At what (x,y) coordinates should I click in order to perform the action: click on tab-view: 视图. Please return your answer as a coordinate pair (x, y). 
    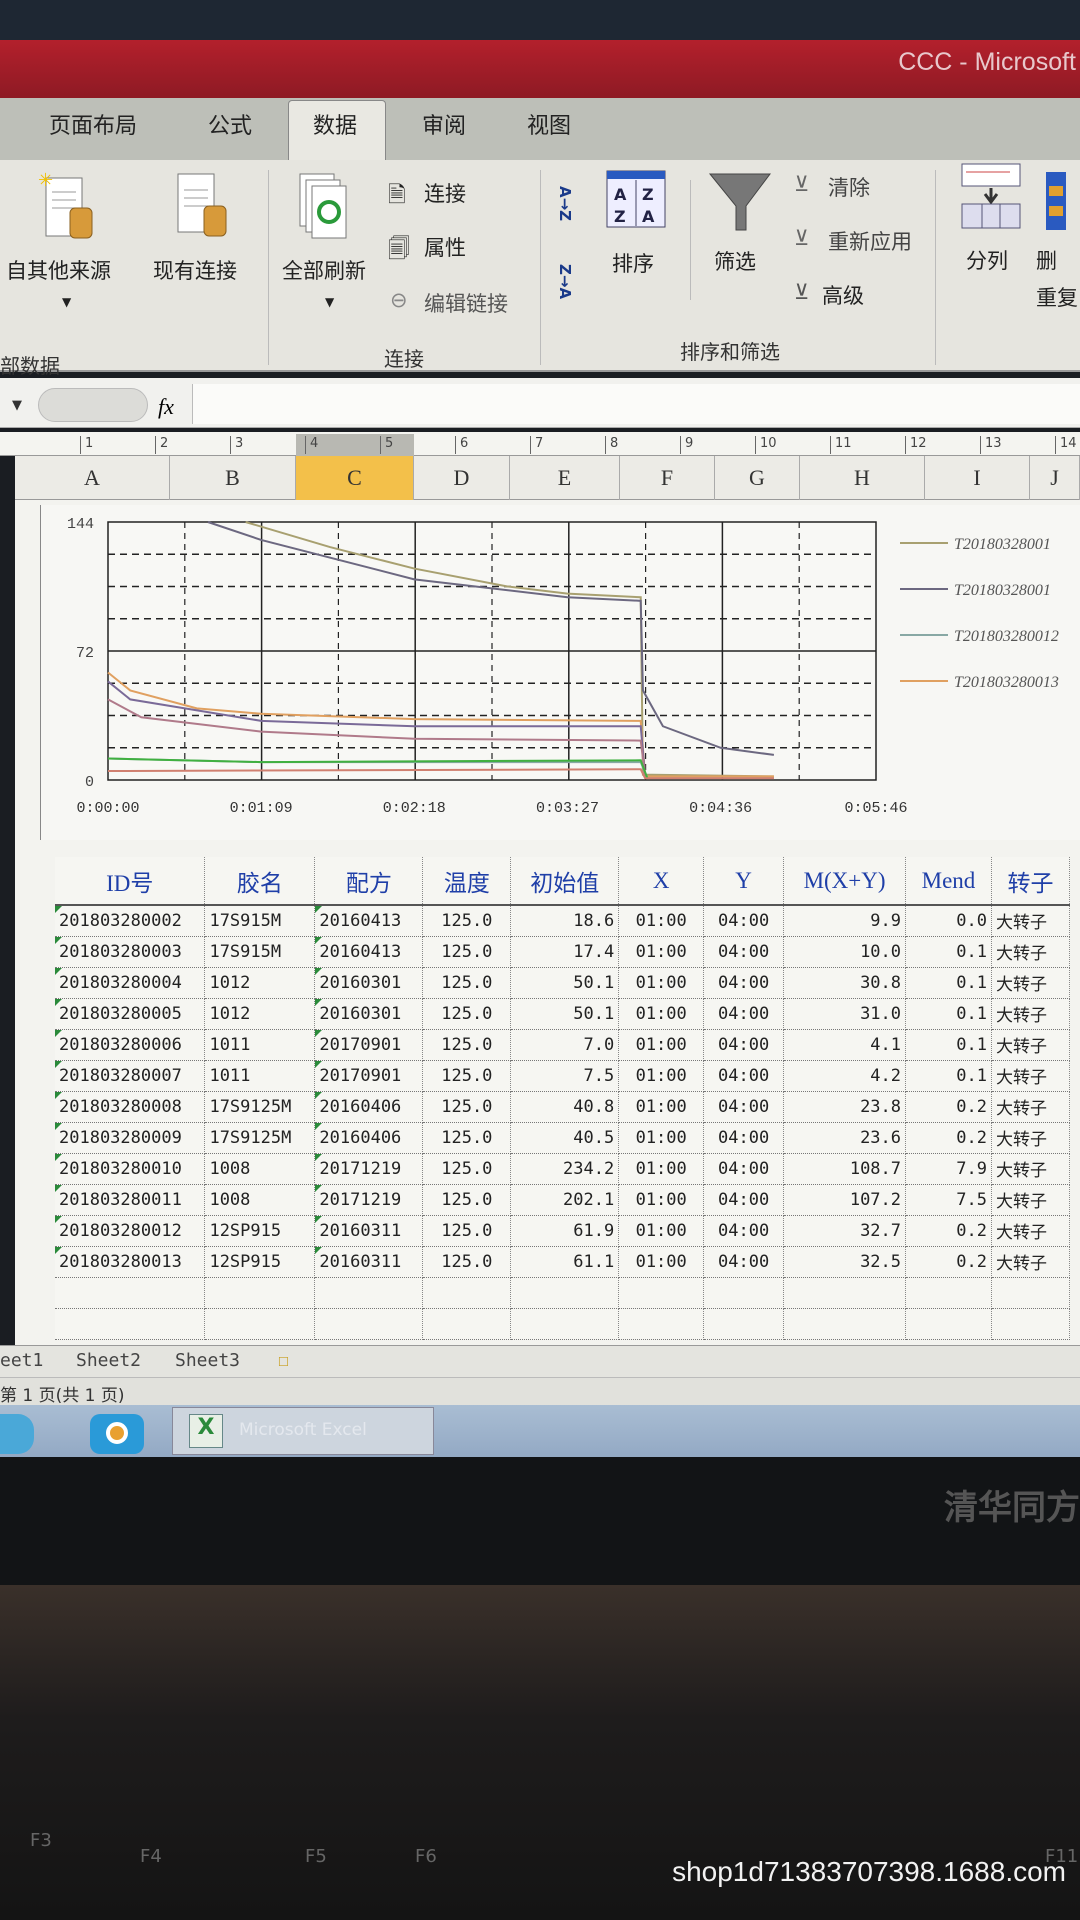
    Looking at the image, I should click on (549, 124).